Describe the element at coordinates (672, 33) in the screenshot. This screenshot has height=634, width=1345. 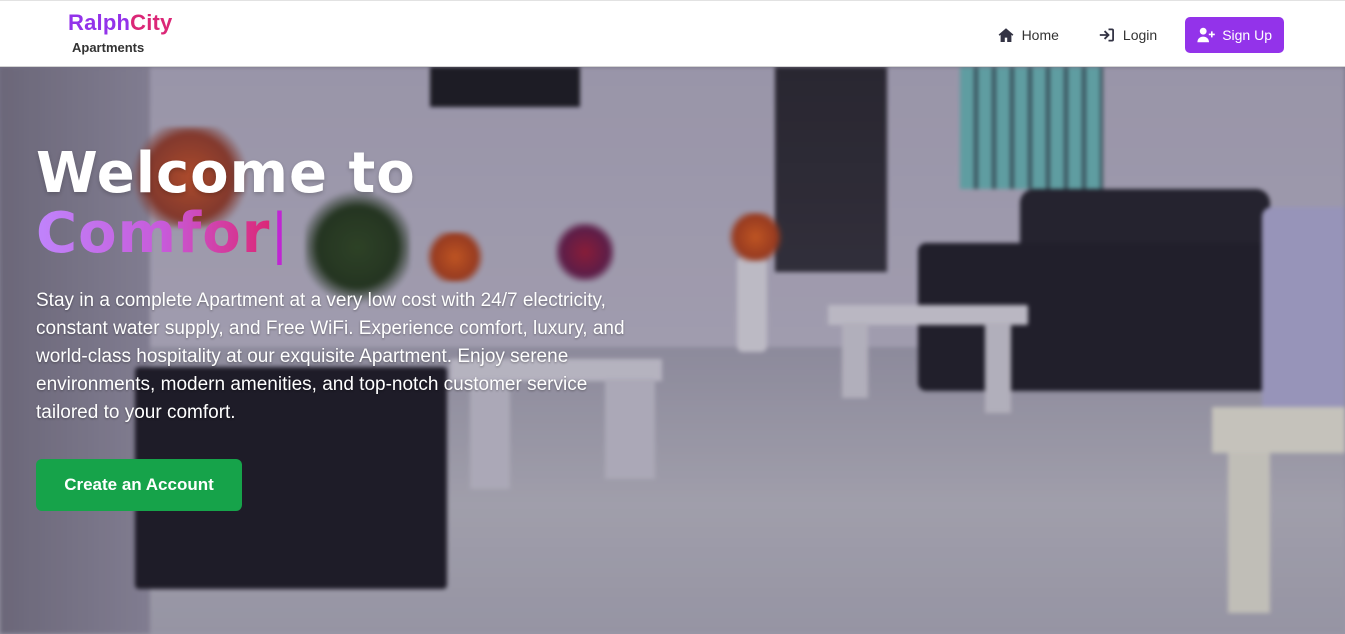
I see `navbar: RalphCity Apartments Home Login Sign Up` at that location.